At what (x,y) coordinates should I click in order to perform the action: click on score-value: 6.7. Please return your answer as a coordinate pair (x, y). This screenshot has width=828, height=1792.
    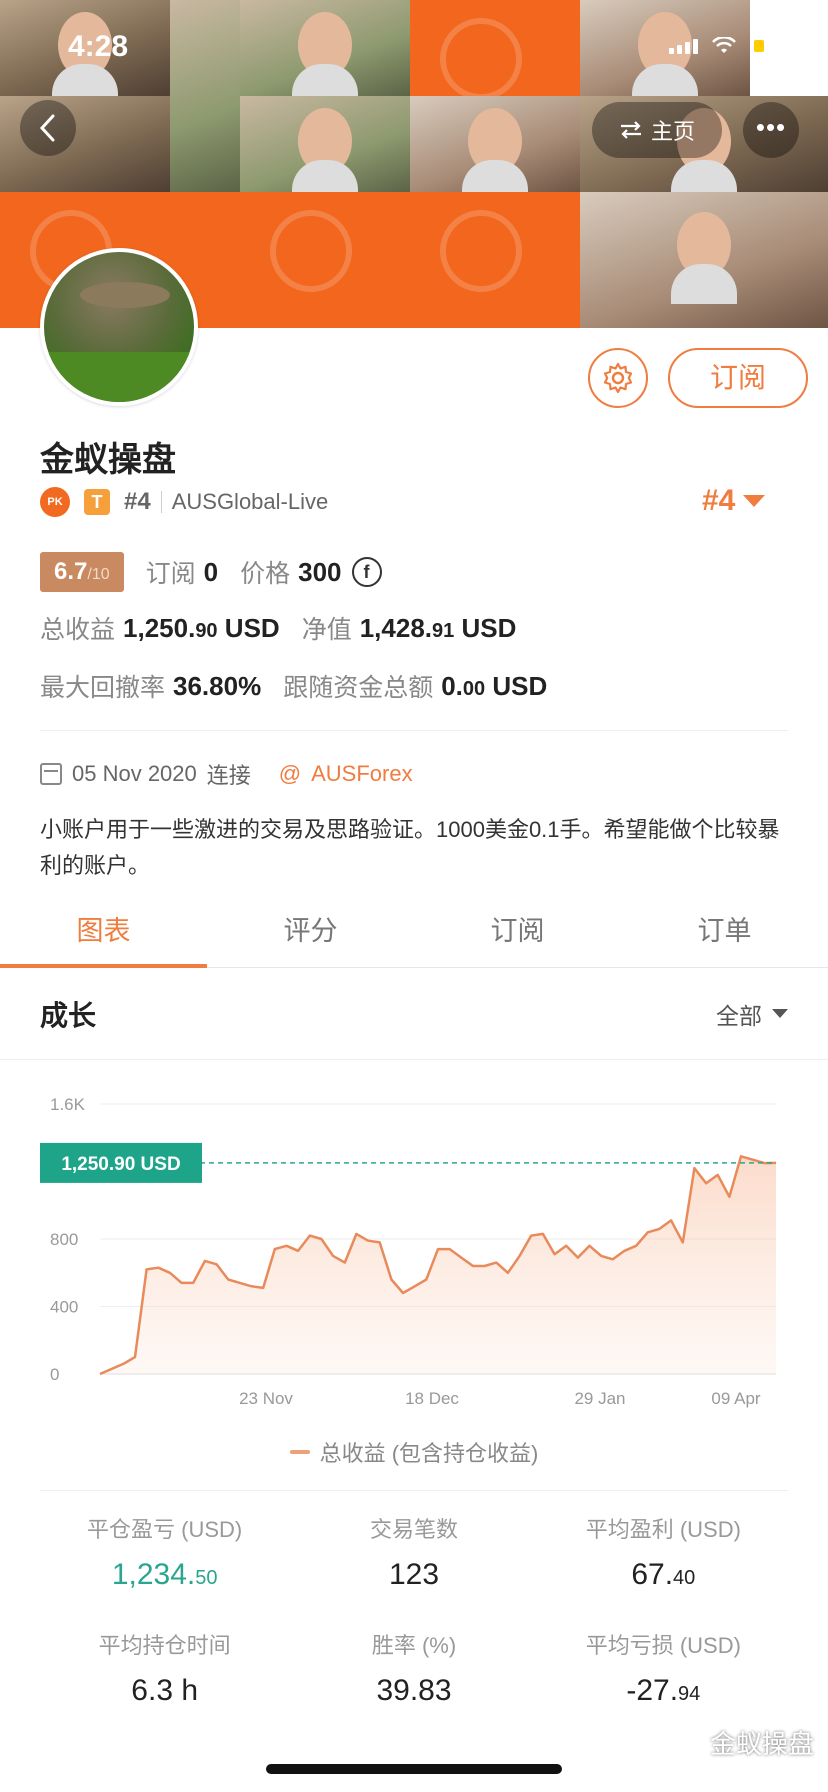
    Looking at the image, I should click on (71, 571).